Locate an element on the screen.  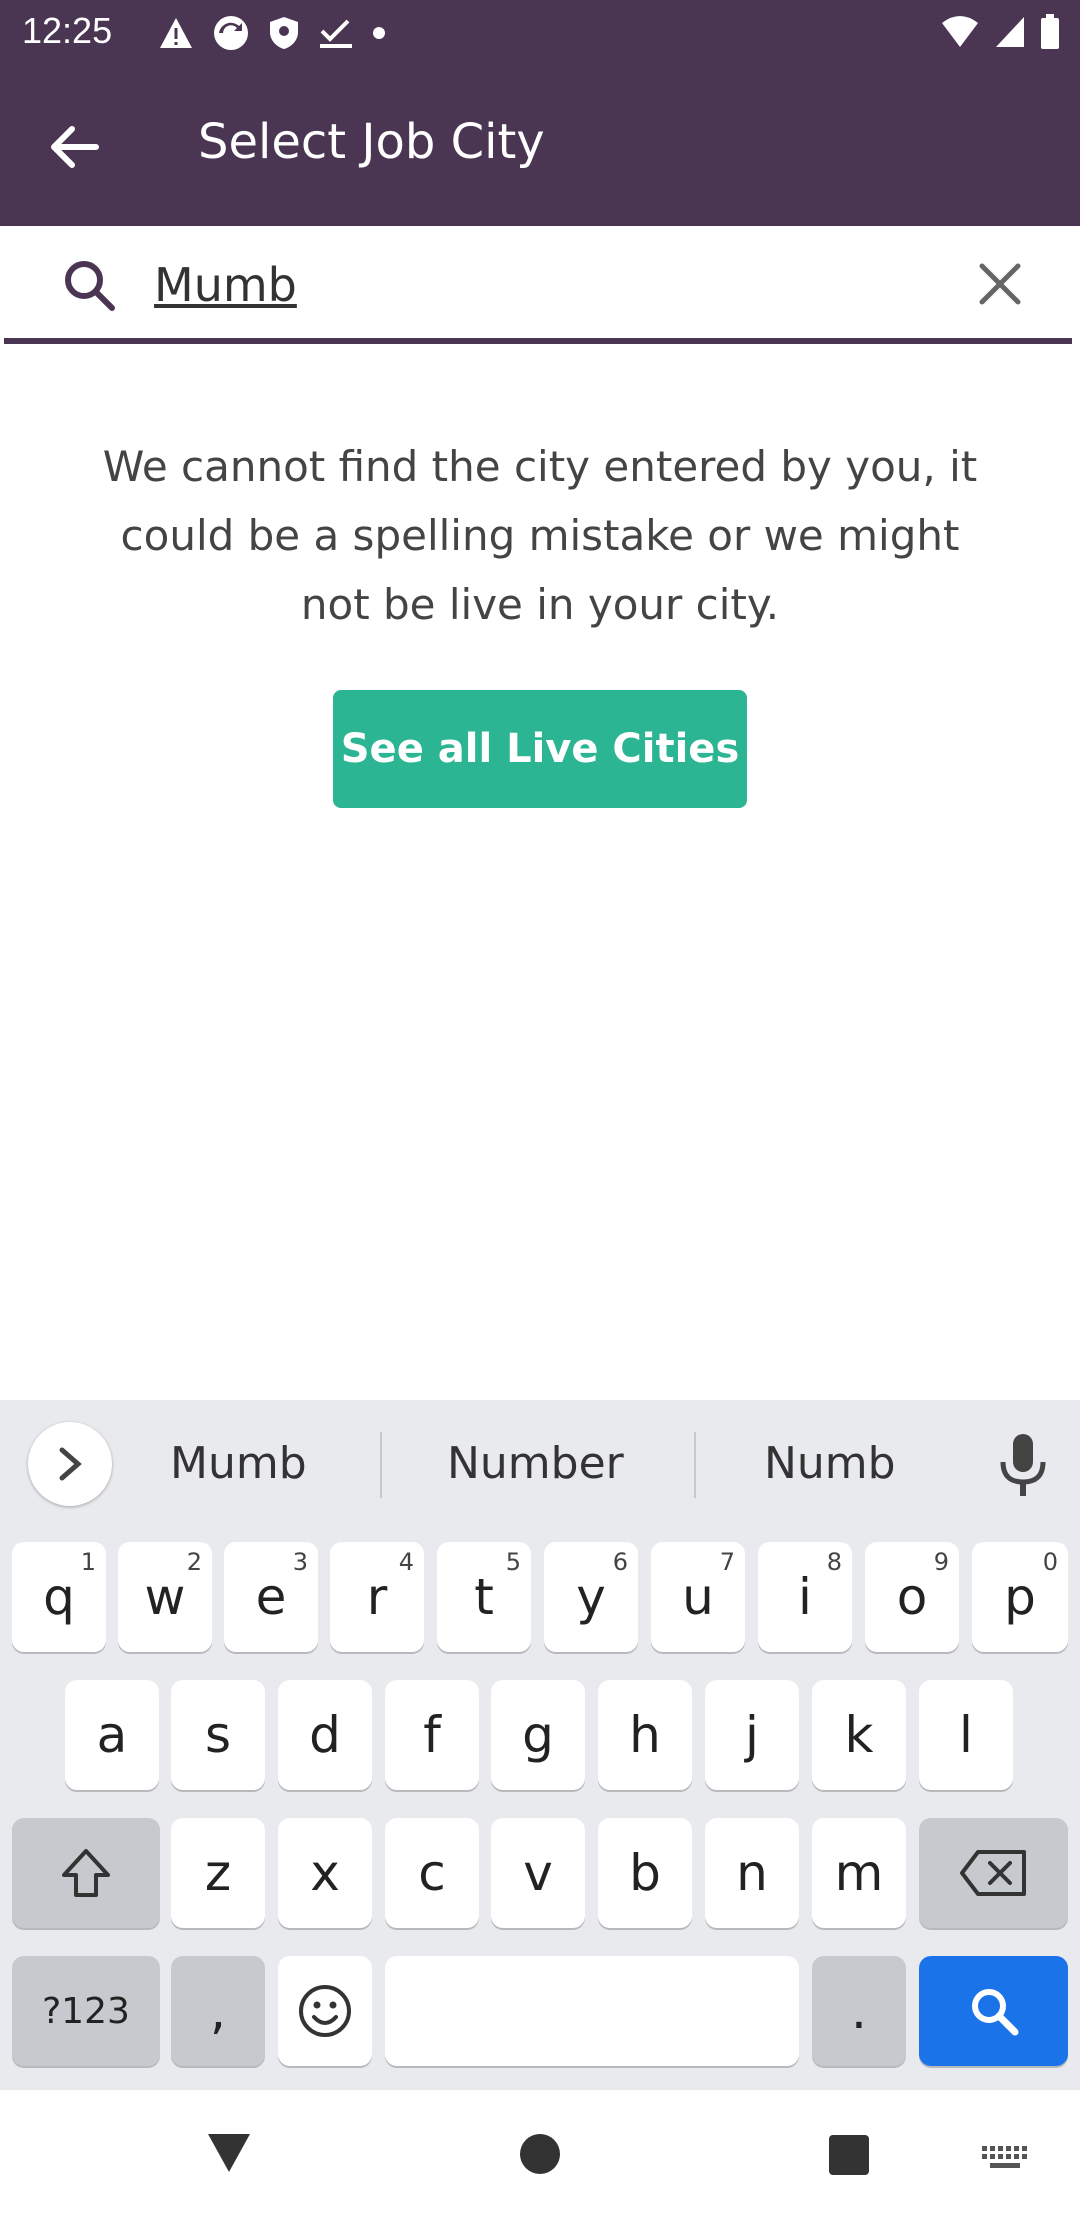
key-o: o9 is located at coordinates (912, 1597).